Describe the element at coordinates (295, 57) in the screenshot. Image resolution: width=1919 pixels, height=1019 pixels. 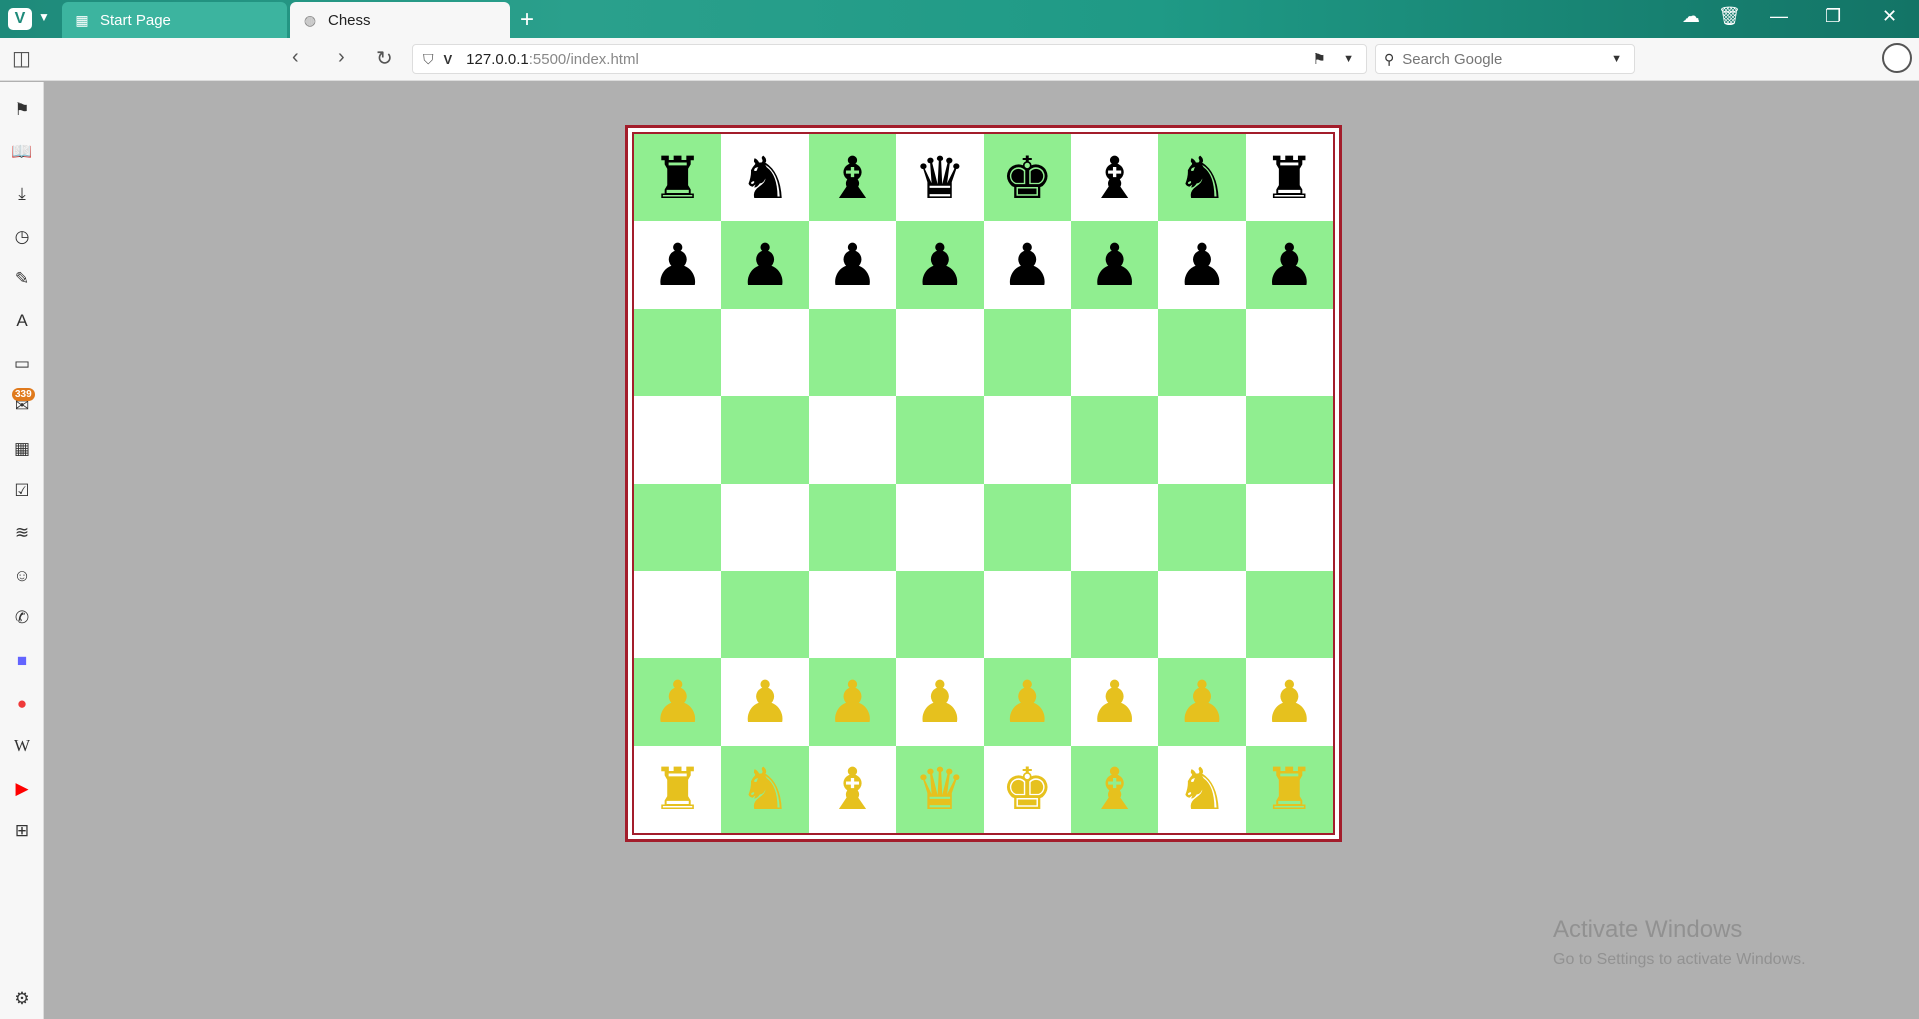
I see `back-button: ‹` at that location.